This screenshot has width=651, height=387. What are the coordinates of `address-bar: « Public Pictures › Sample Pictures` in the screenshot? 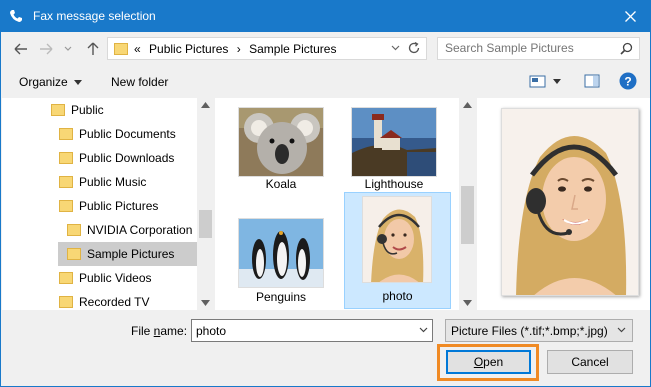 It's located at (267, 48).